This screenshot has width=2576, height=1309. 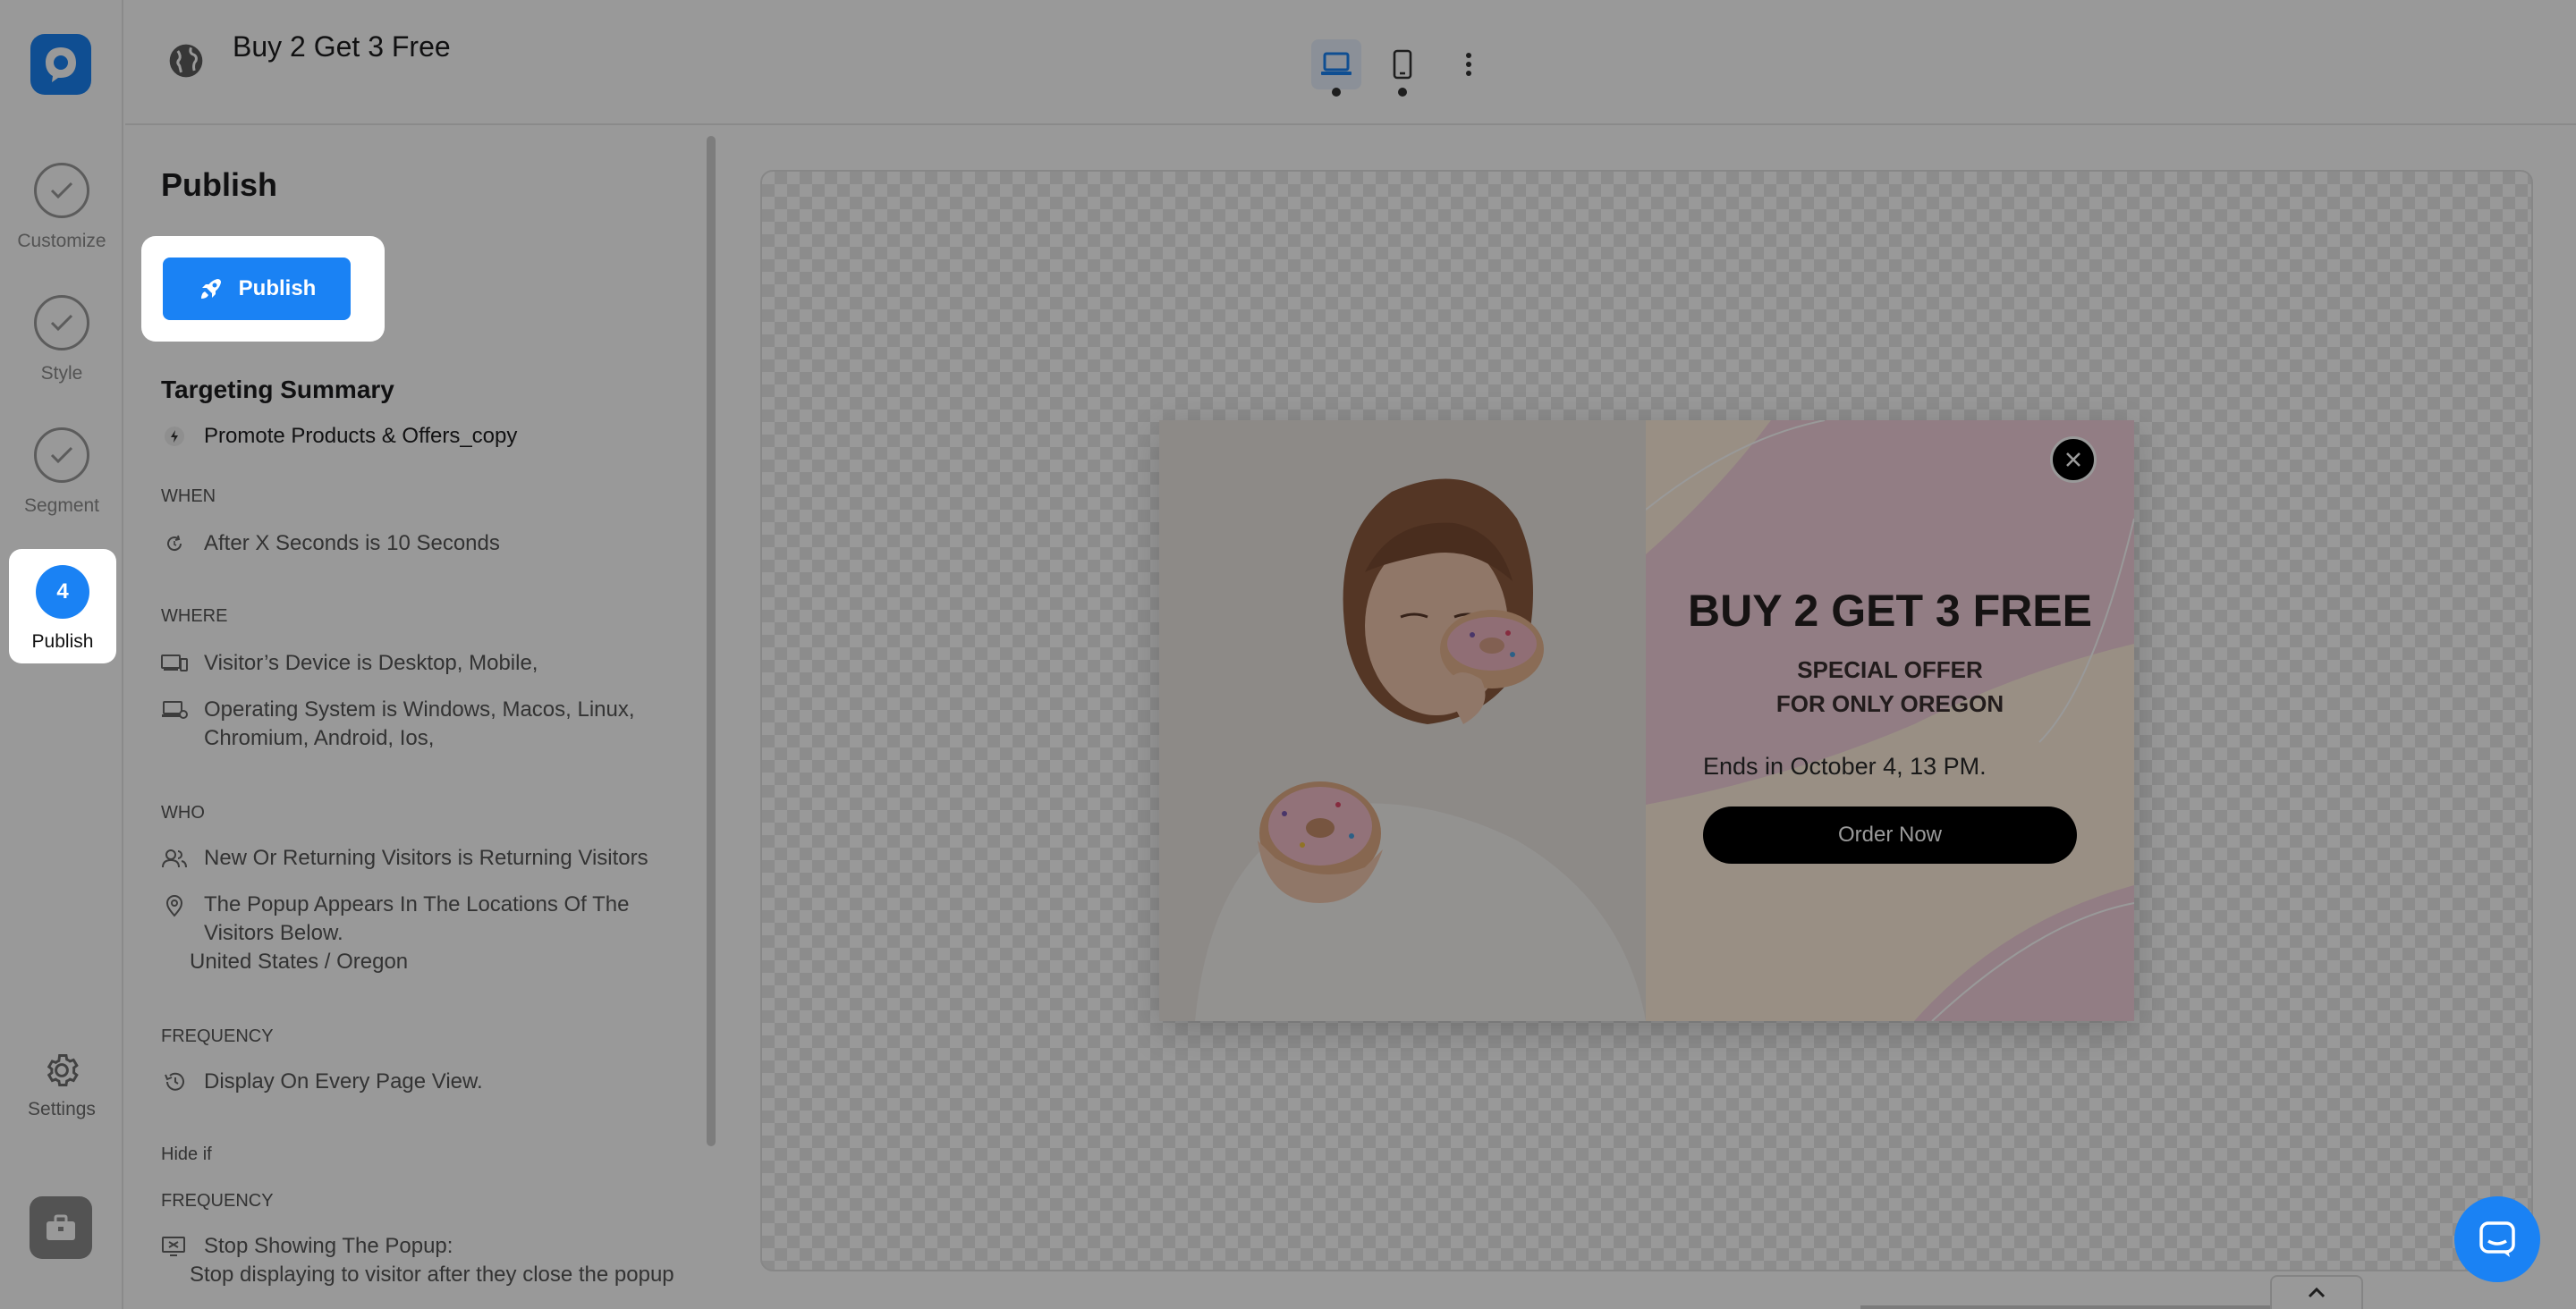 What do you see at coordinates (219, 184) in the screenshot?
I see `panel-heading: Publish` at bounding box center [219, 184].